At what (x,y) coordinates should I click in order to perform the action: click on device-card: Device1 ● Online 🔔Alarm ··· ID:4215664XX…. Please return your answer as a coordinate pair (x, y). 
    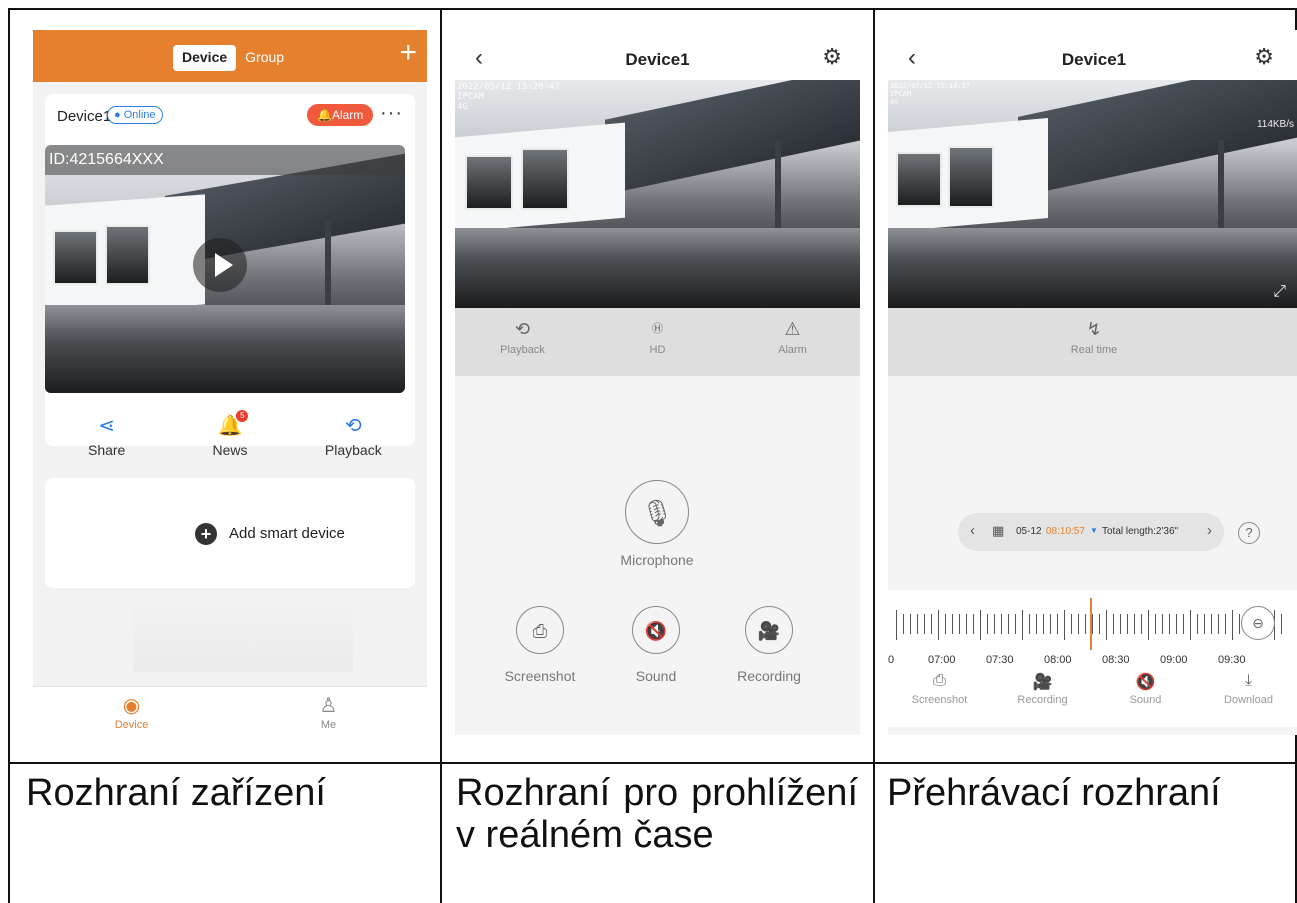
    Looking at the image, I should click on (230, 276).